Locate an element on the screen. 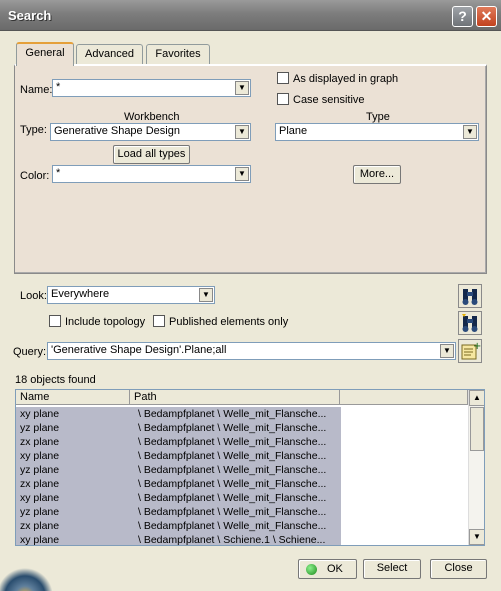 The image size is (501, 591). scroll-up-icon: ▲ is located at coordinates (476, 398).